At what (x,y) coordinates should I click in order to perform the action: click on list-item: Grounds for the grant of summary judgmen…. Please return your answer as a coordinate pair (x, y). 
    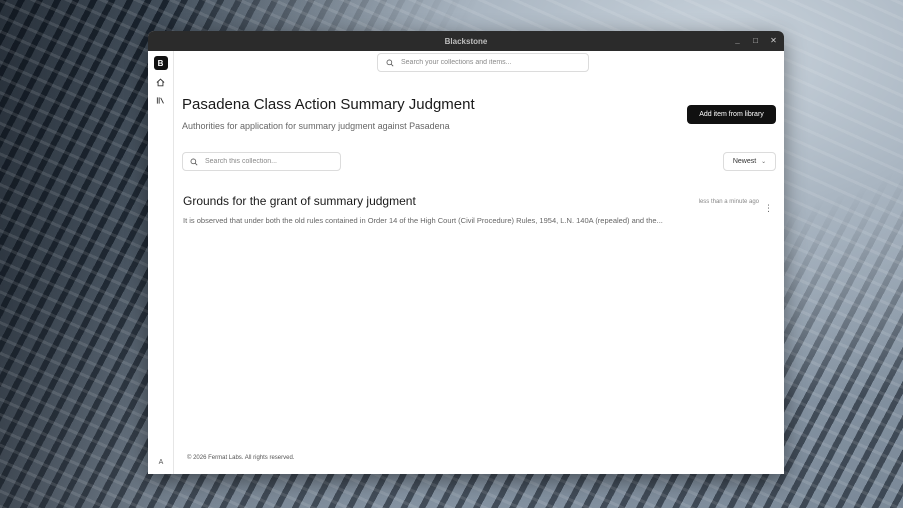
    Looking at the image, I should click on (479, 212).